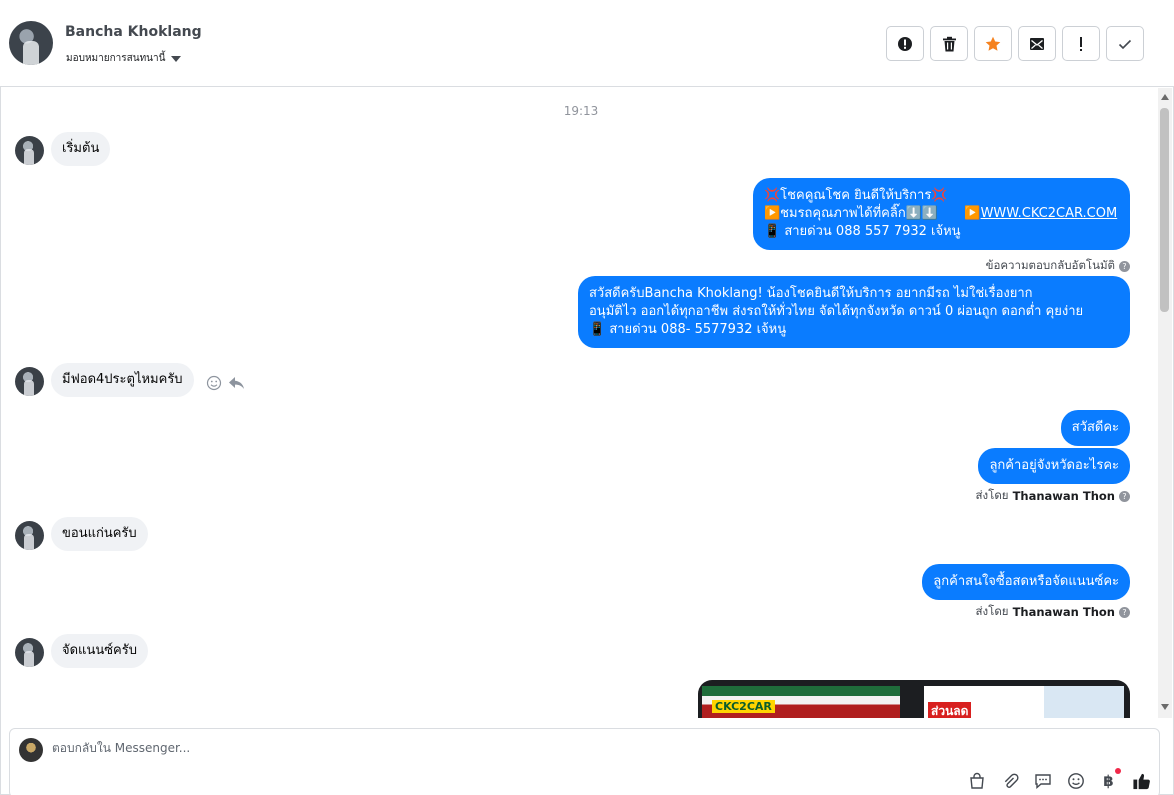 This screenshot has width=1174, height=795. What do you see at coordinates (99, 534) in the screenshot?
I see `incoming-message: ขอนแก่นครับ` at bounding box center [99, 534].